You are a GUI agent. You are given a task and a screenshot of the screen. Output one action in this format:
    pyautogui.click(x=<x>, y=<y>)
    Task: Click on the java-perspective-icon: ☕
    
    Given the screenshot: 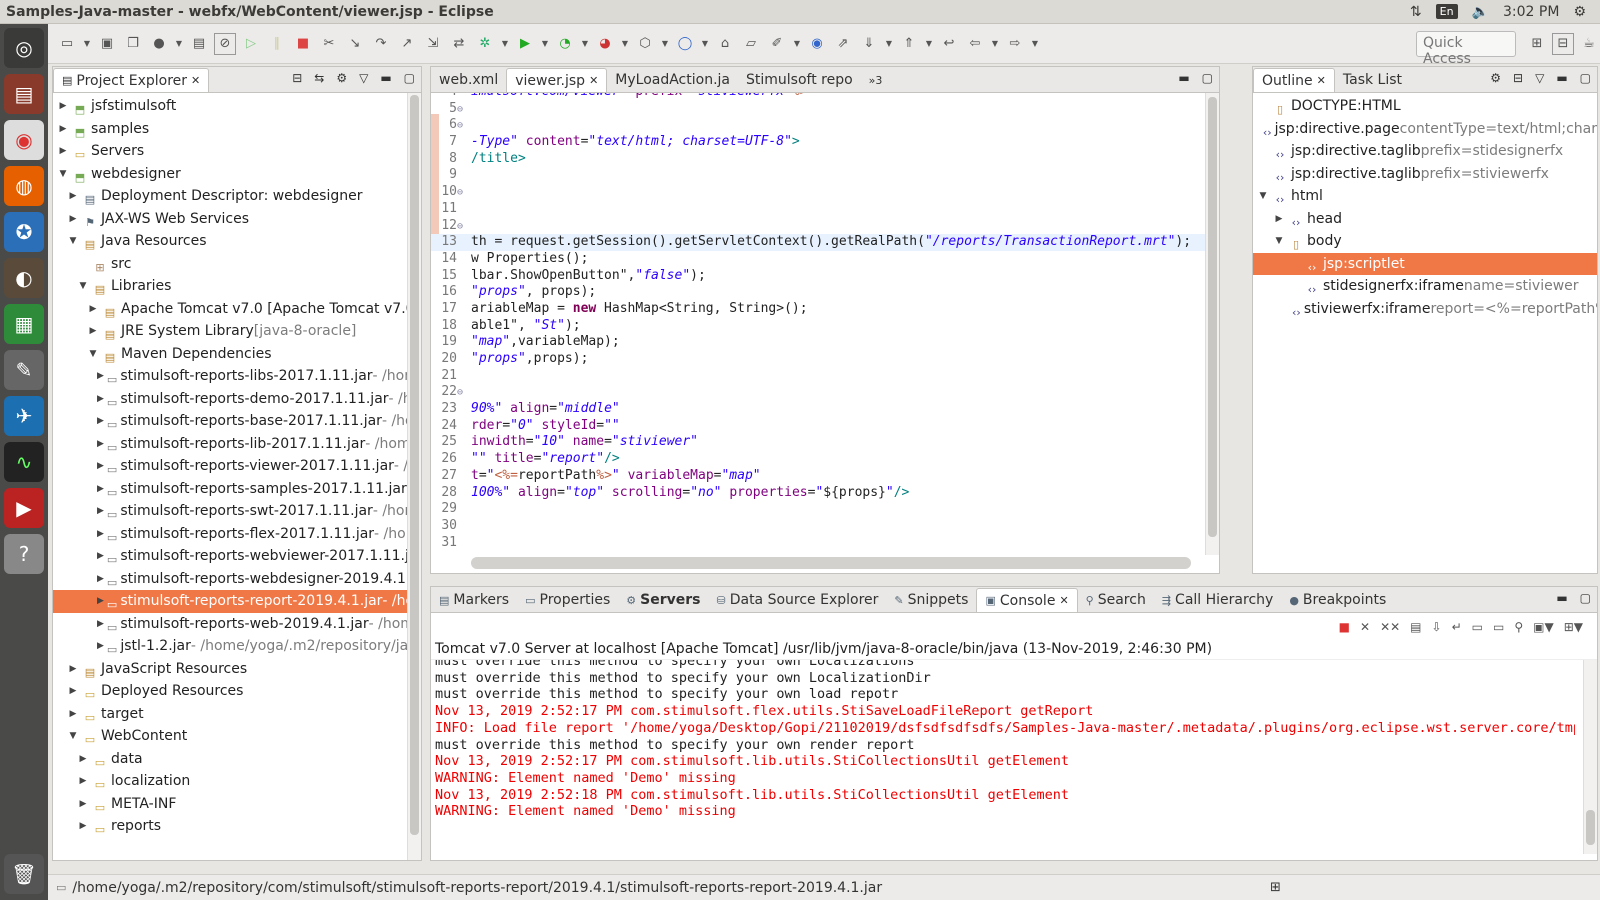 What is the action you would take?
    pyautogui.click(x=1589, y=44)
    